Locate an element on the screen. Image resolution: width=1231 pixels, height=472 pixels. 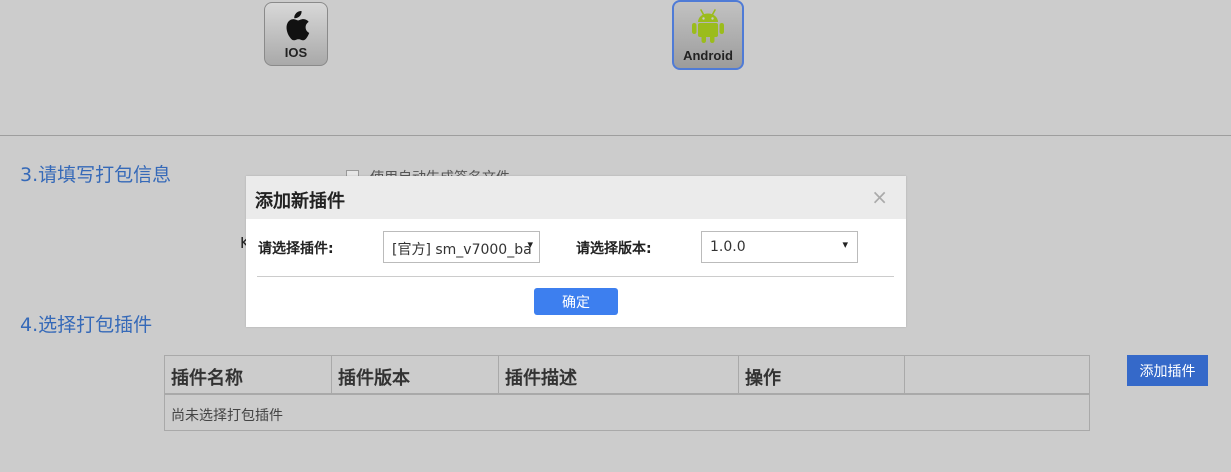
dialog-header: 添加新插件 × is located at coordinates (576, 197).